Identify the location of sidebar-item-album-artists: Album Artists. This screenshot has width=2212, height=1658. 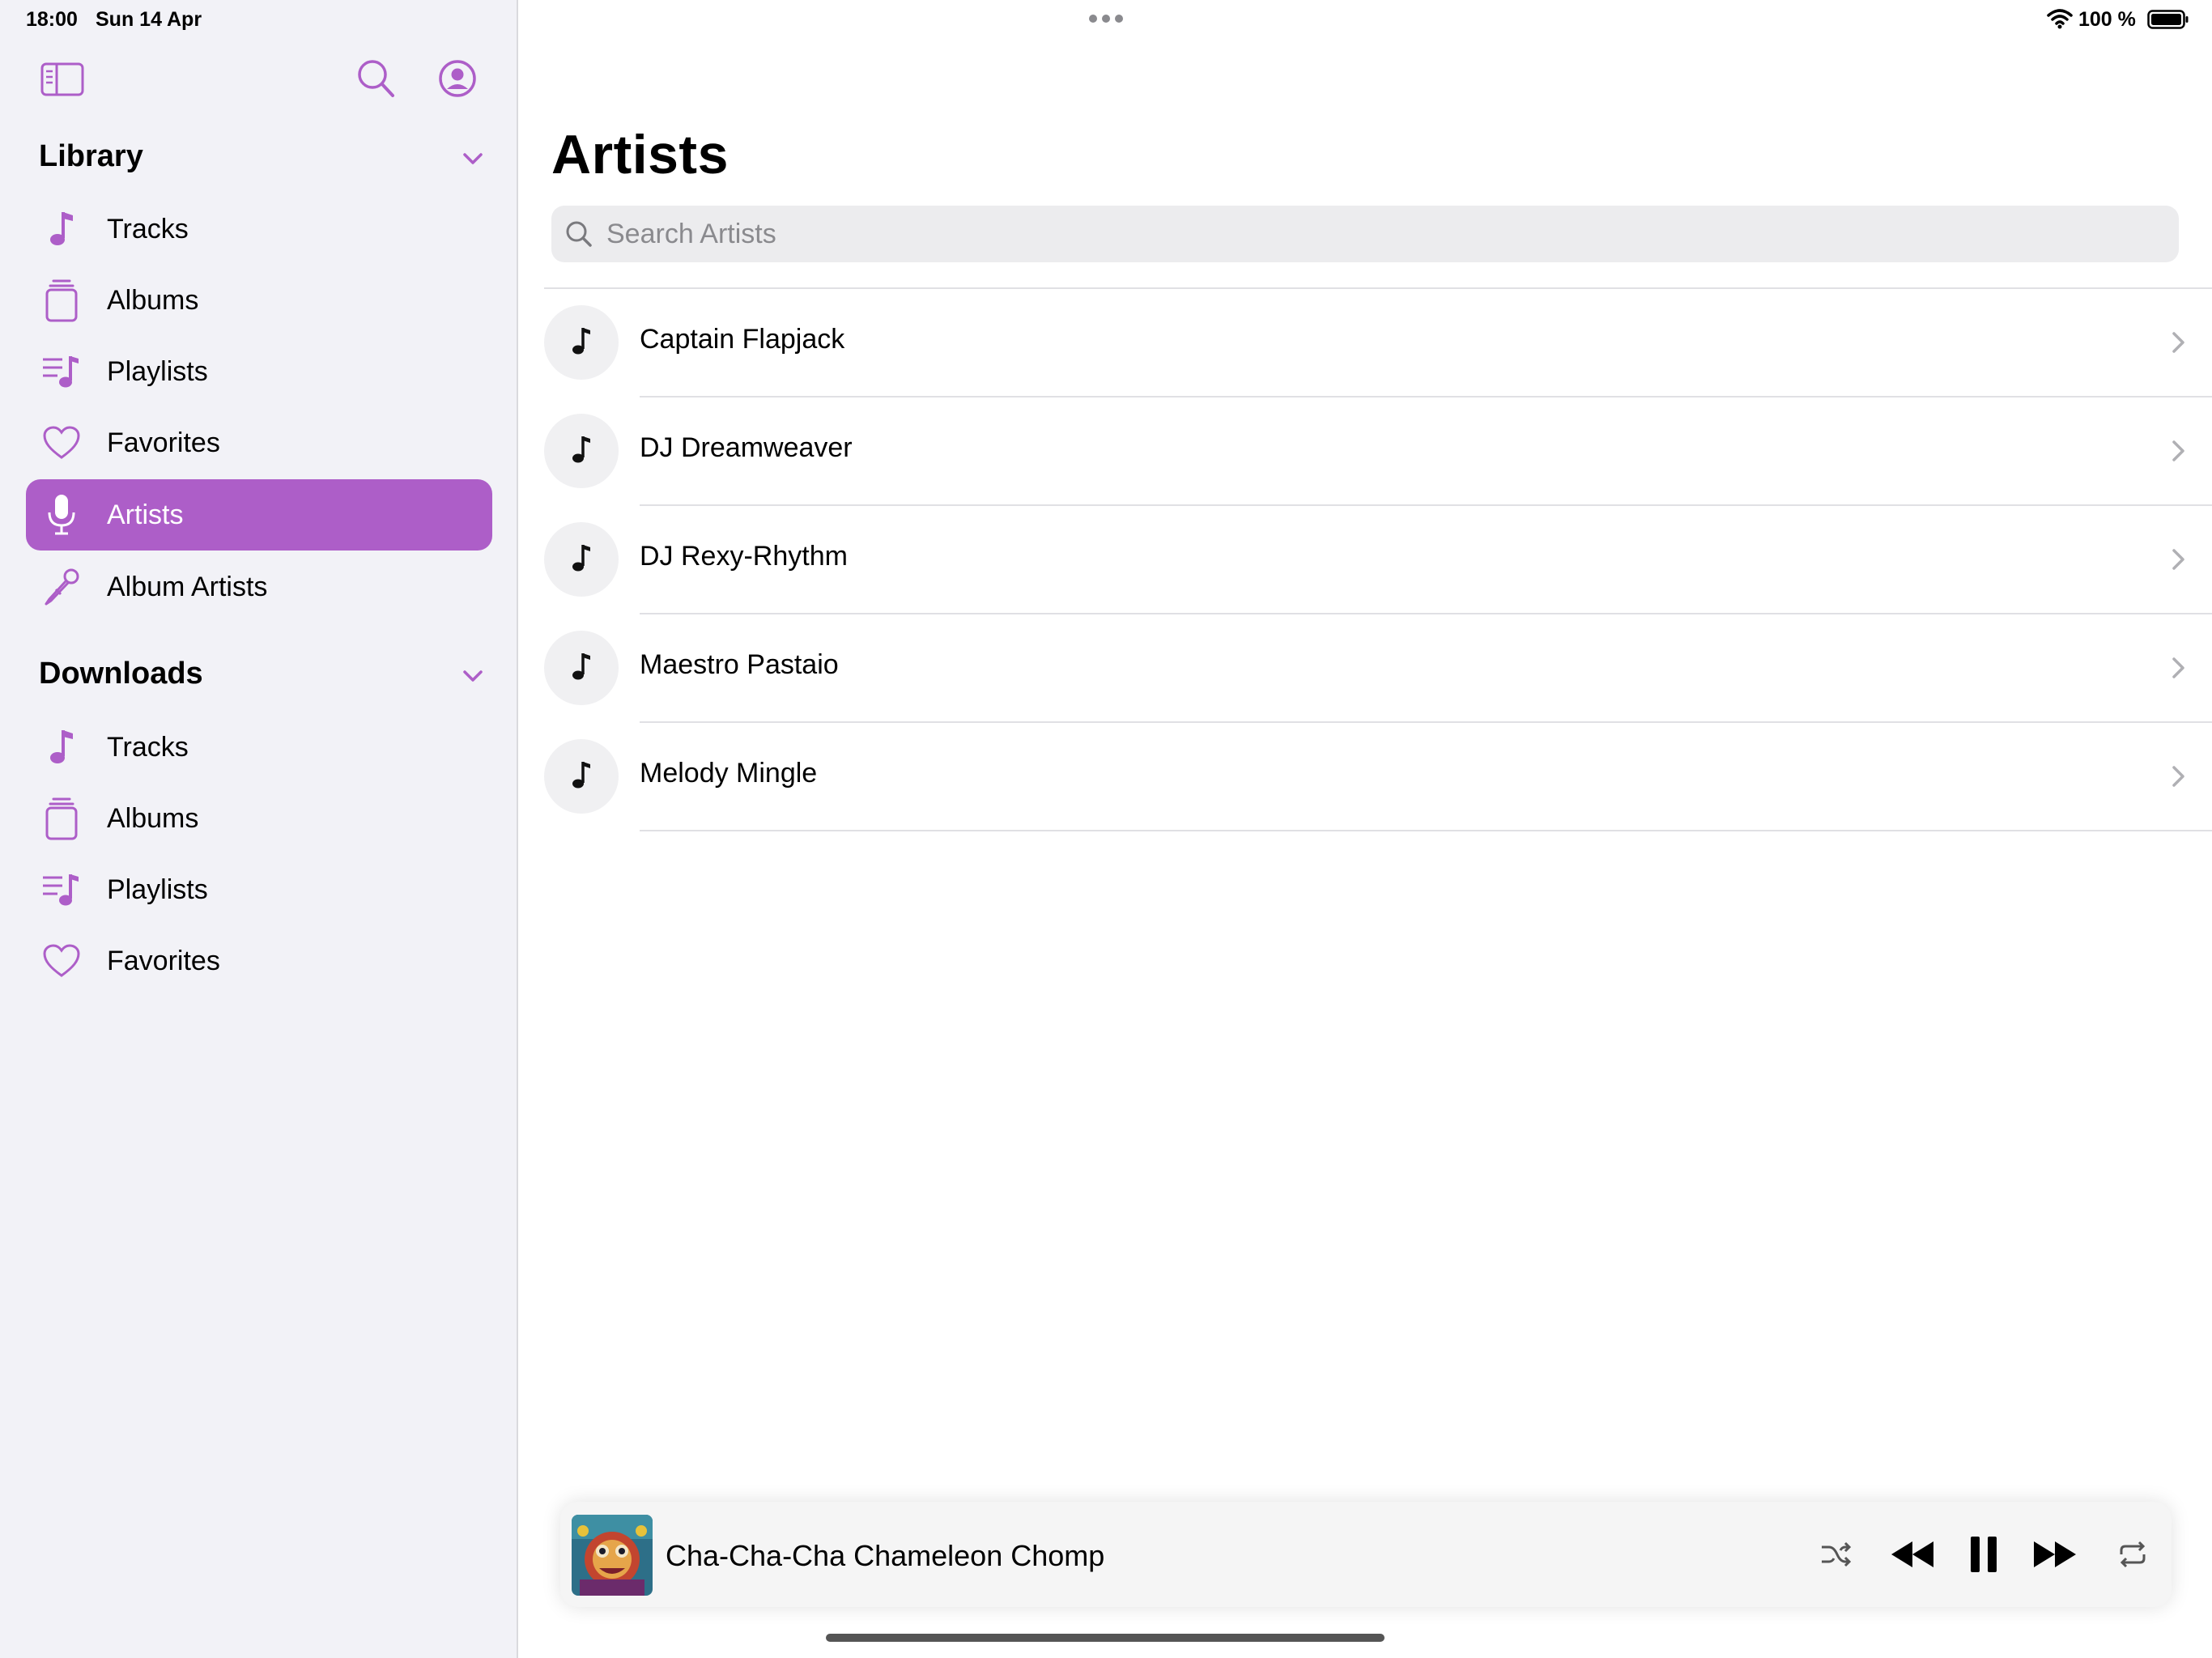
(259, 587).